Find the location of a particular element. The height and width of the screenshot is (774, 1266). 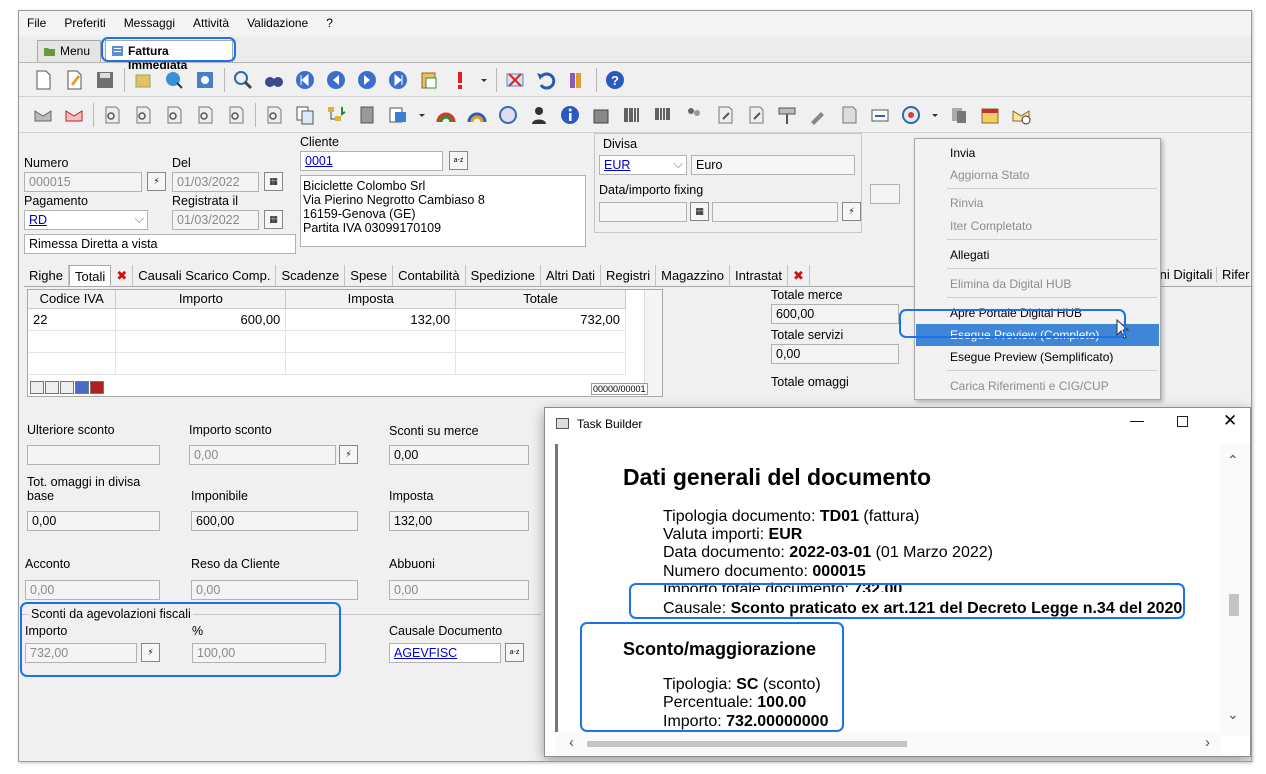

maximize-icon is located at coordinates (1182, 421).